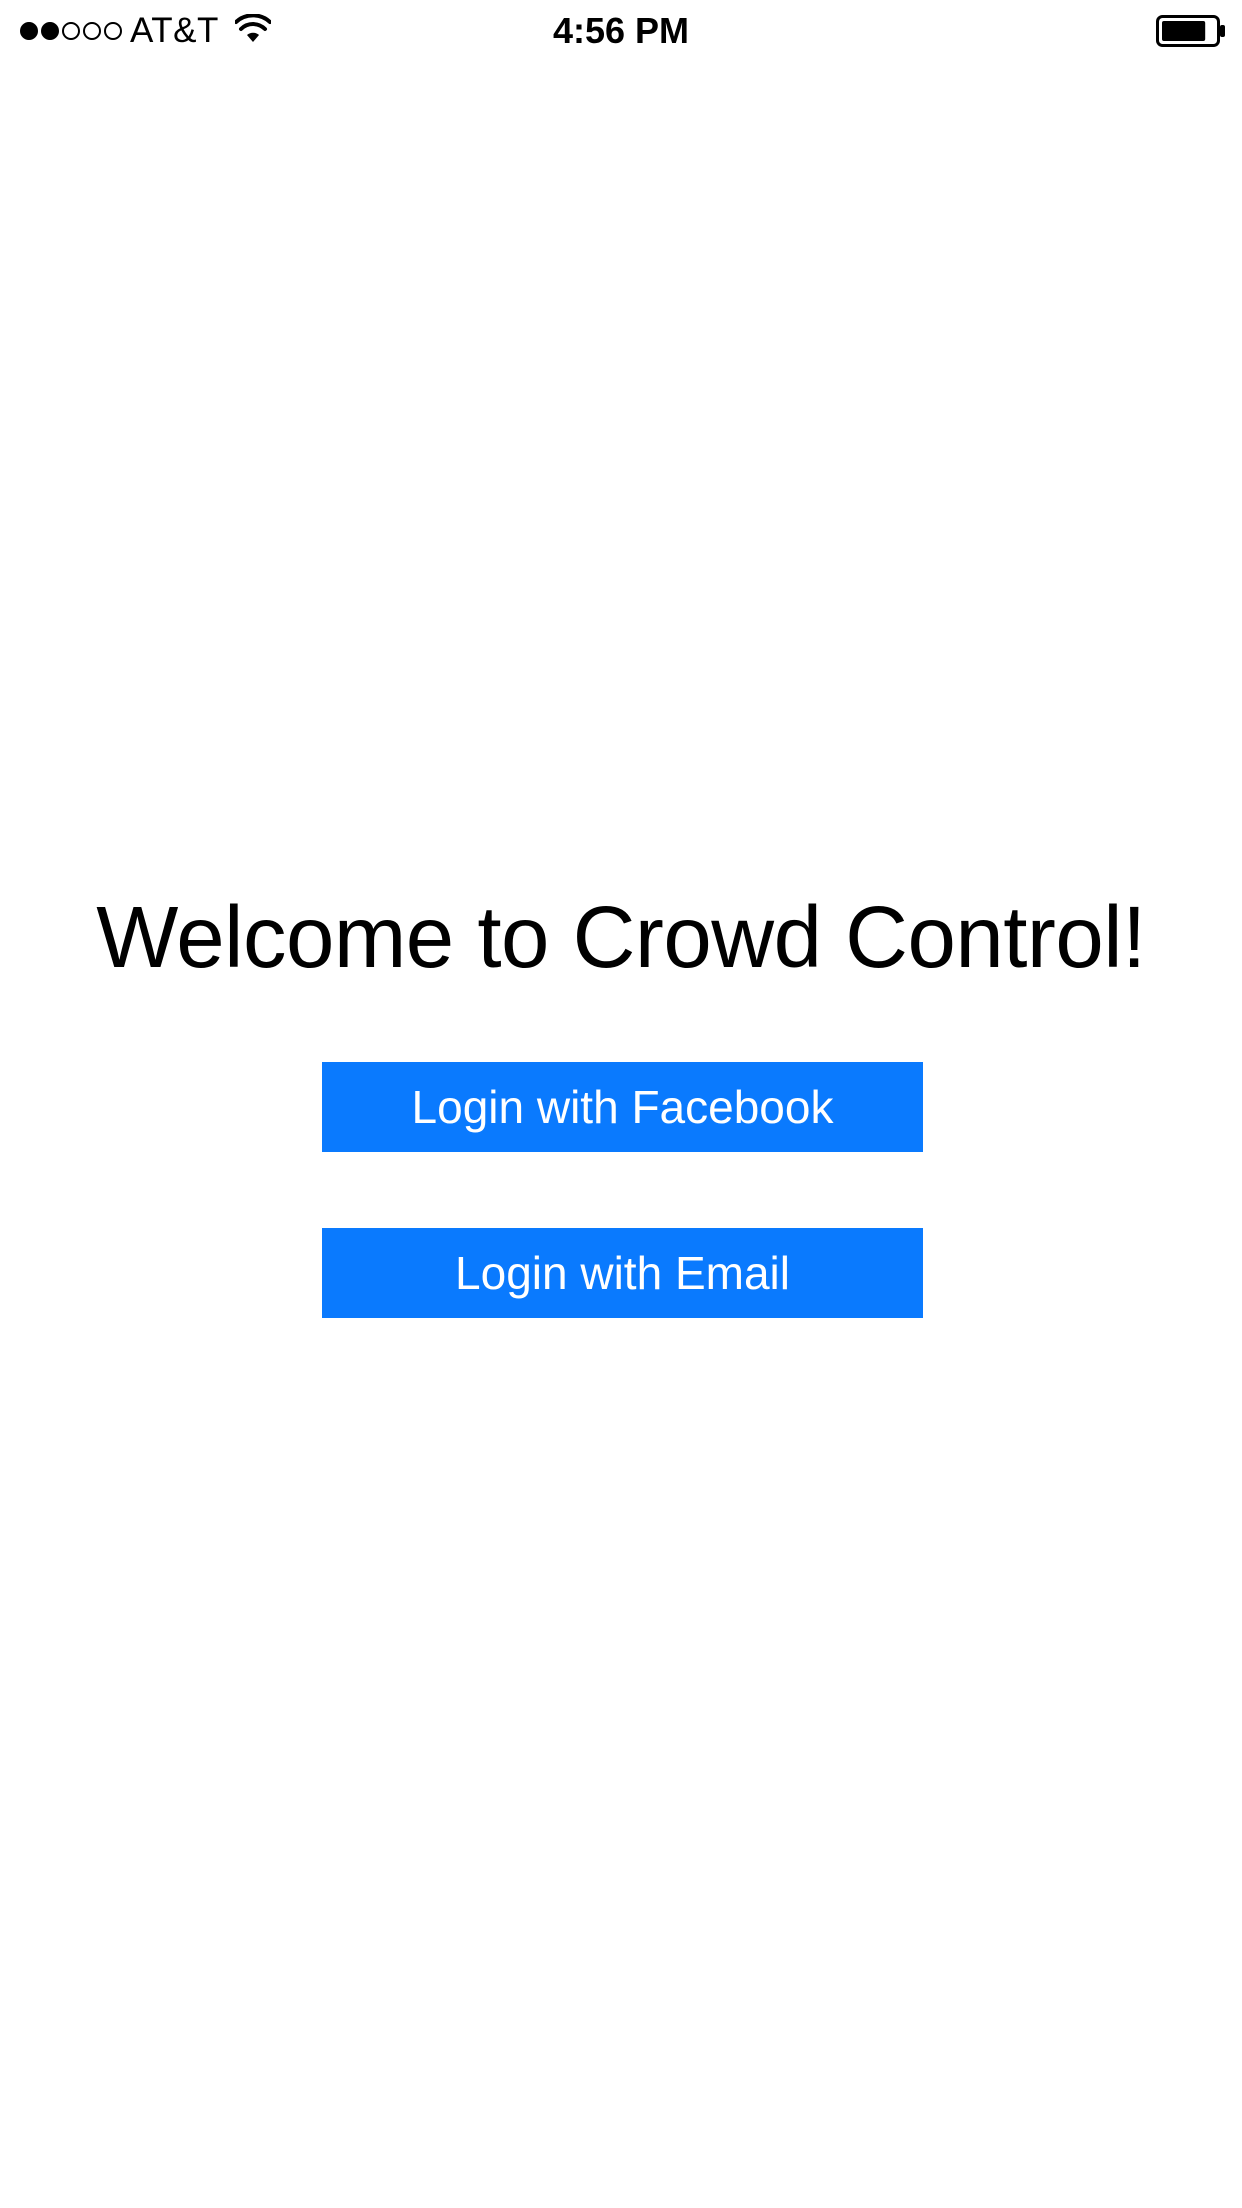  I want to click on login-with-email-button: Login with Email, so click(622, 1273).